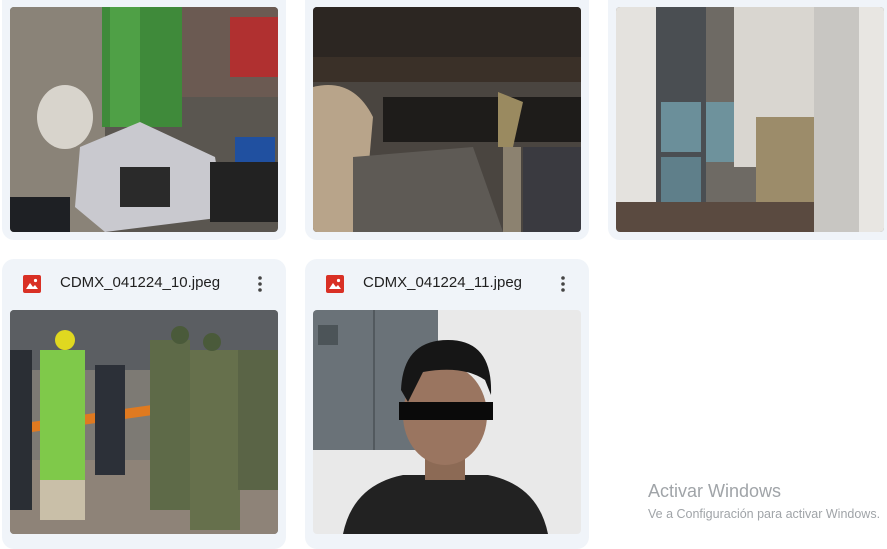 Image resolution: width=887 pixels, height=549 pixels. What do you see at coordinates (443, 282) in the screenshot?
I see `file-name: CDMX_041224_11.jpeg` at bounding box center [443, 282].